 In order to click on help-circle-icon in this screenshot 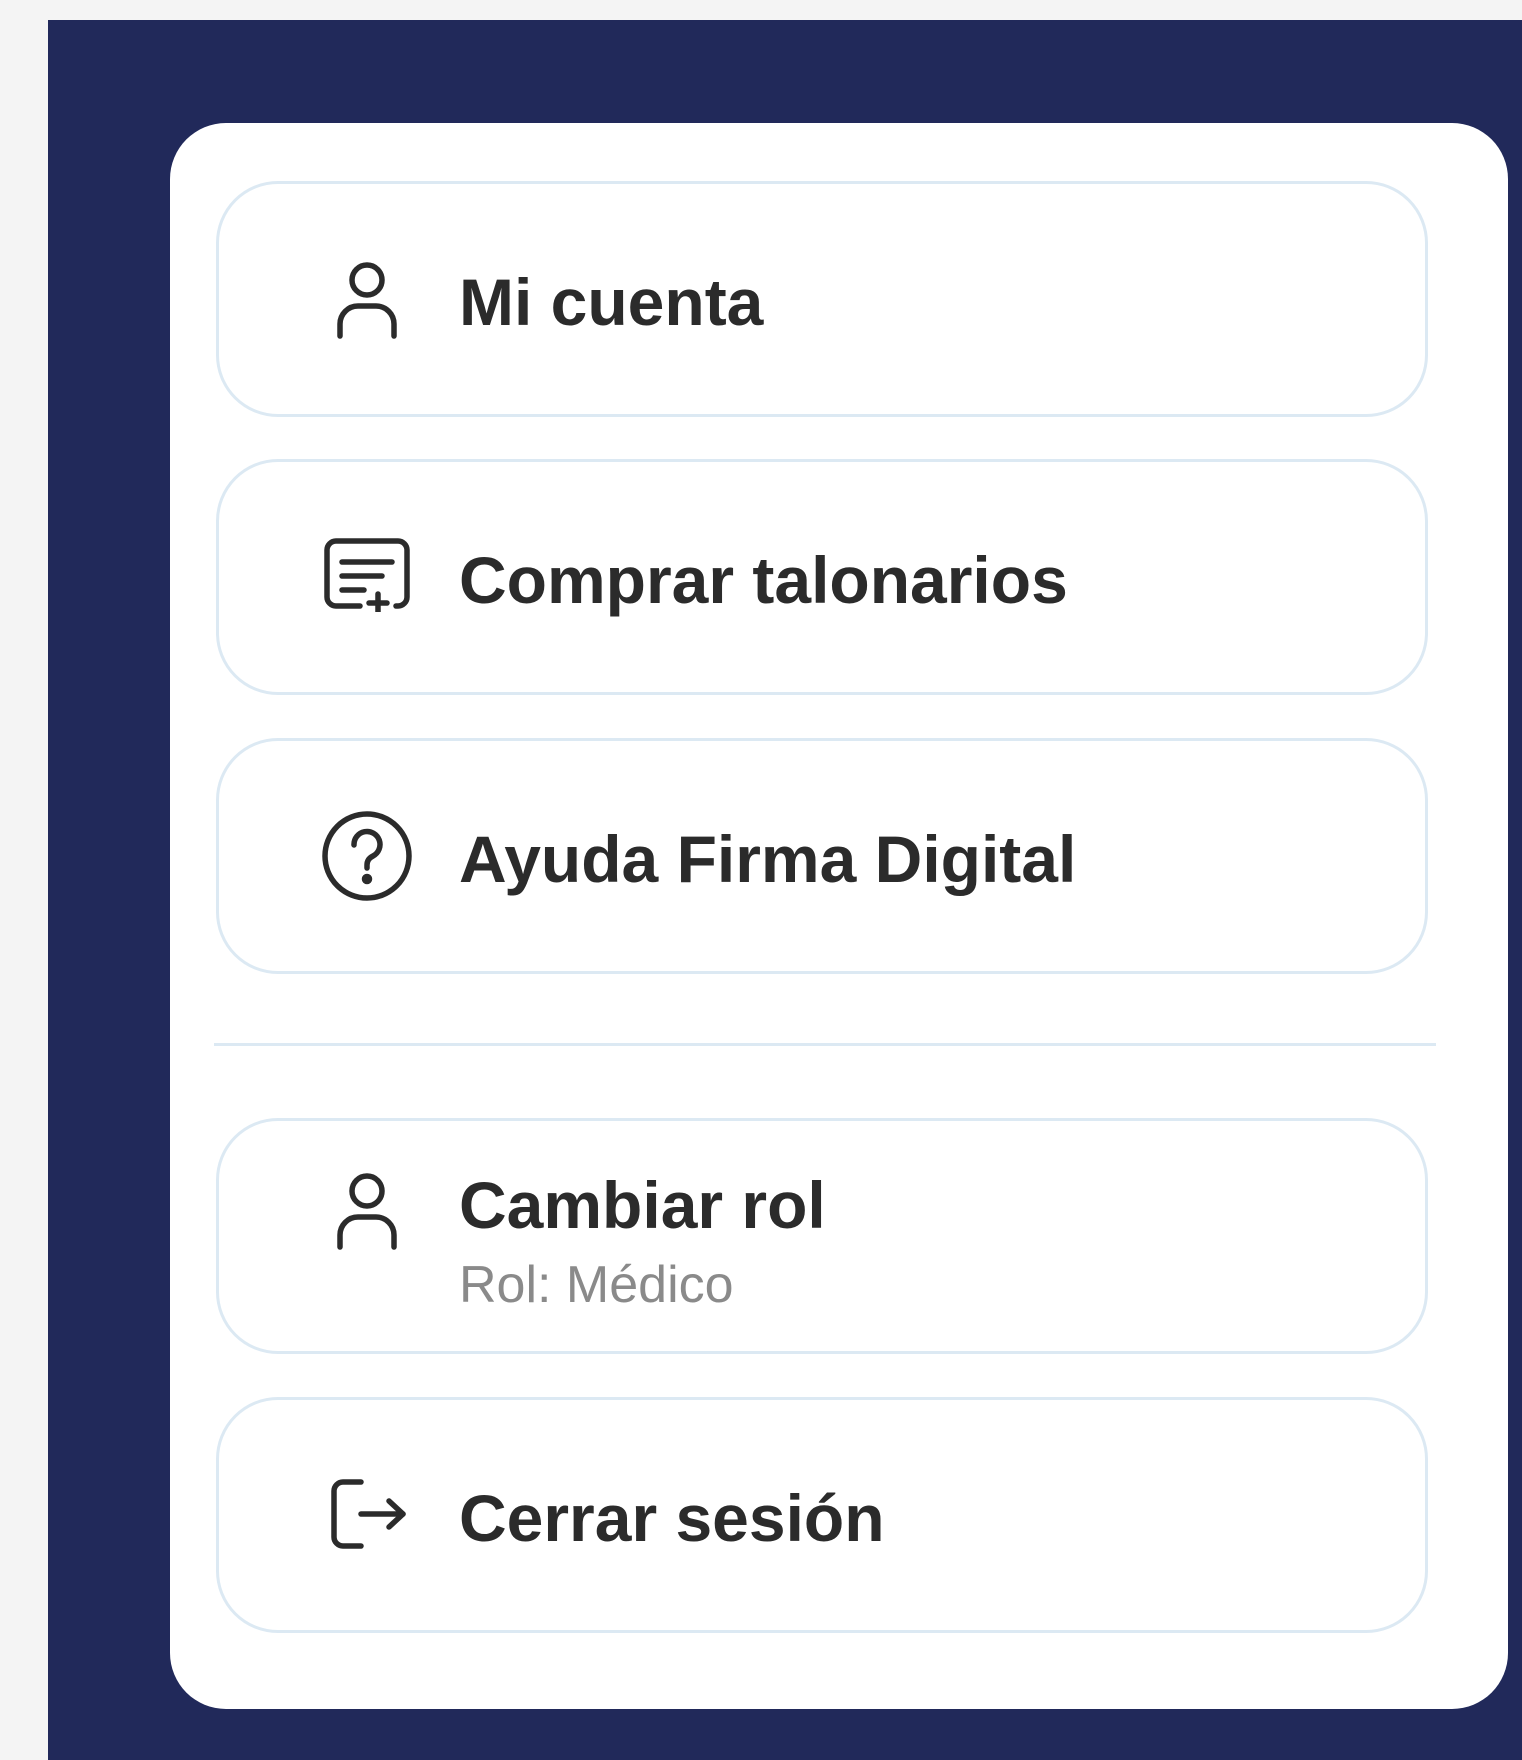, I will do `click(367, 856)`.